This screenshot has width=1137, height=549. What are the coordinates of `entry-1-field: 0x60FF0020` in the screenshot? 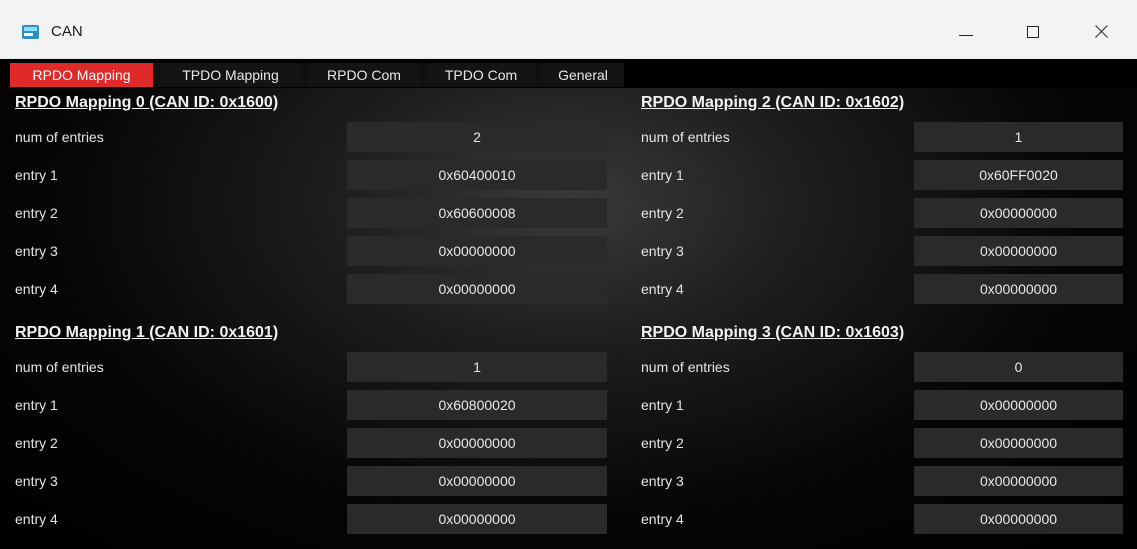 It's located at (1018, 175).